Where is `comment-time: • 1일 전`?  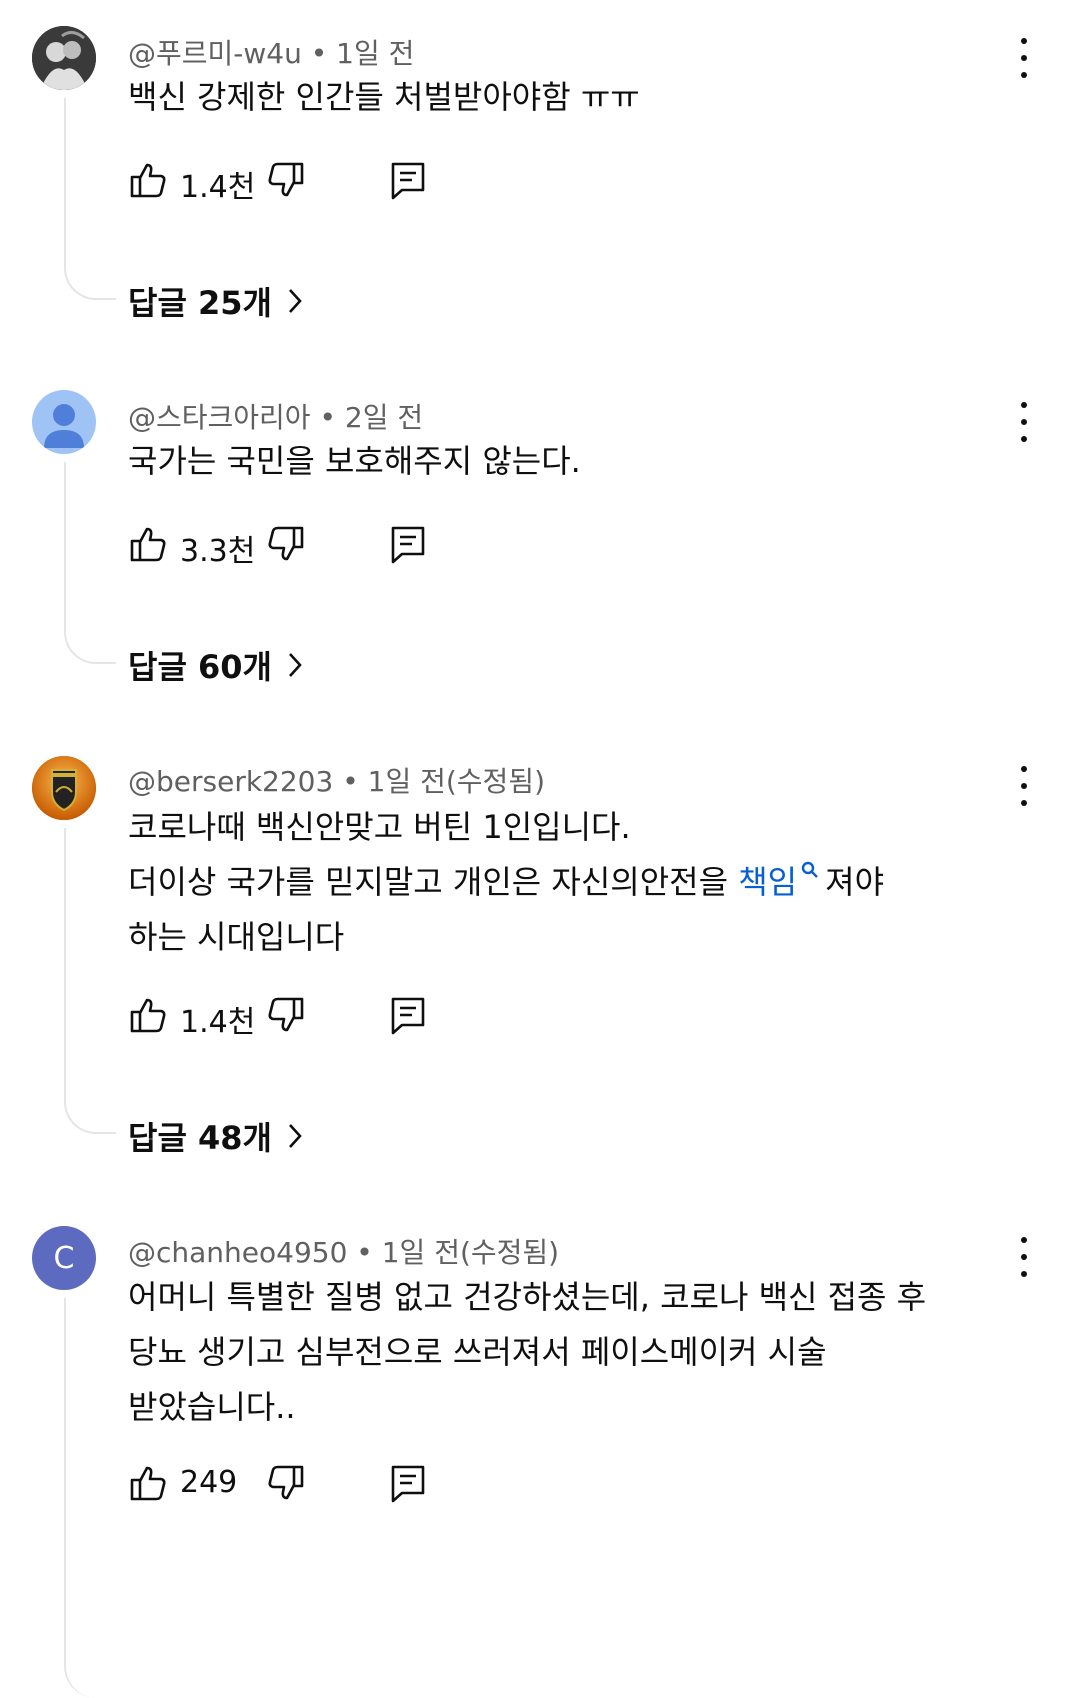 comment-time: • 1일 전 is located at coordinates (358, 53).